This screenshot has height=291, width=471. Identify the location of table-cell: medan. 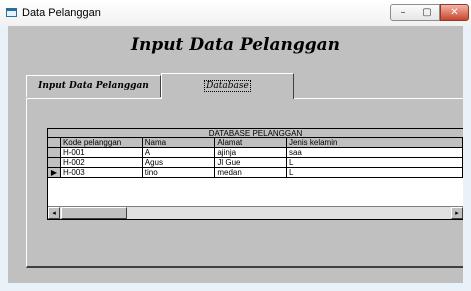
(250, 172).